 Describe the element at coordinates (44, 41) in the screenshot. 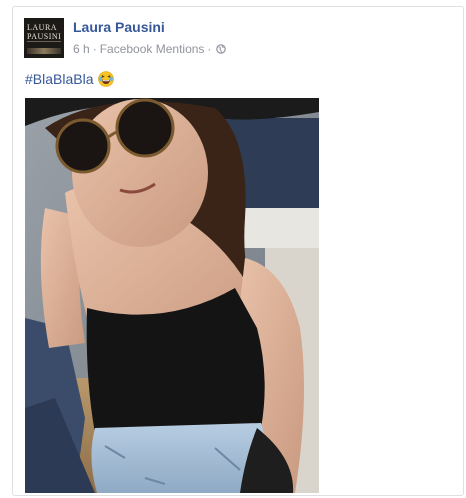

I see `avatar-divider` at that location.